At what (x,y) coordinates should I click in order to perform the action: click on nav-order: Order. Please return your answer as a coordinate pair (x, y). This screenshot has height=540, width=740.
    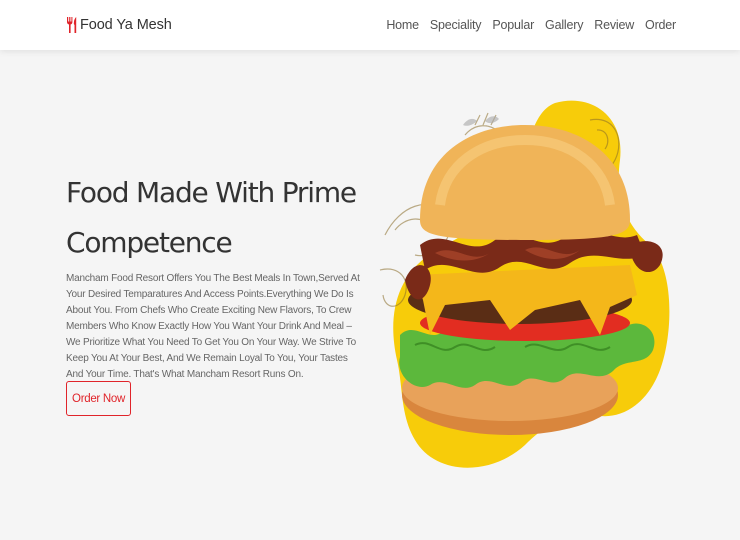
    Looking at the image, I should click on (660, 25).